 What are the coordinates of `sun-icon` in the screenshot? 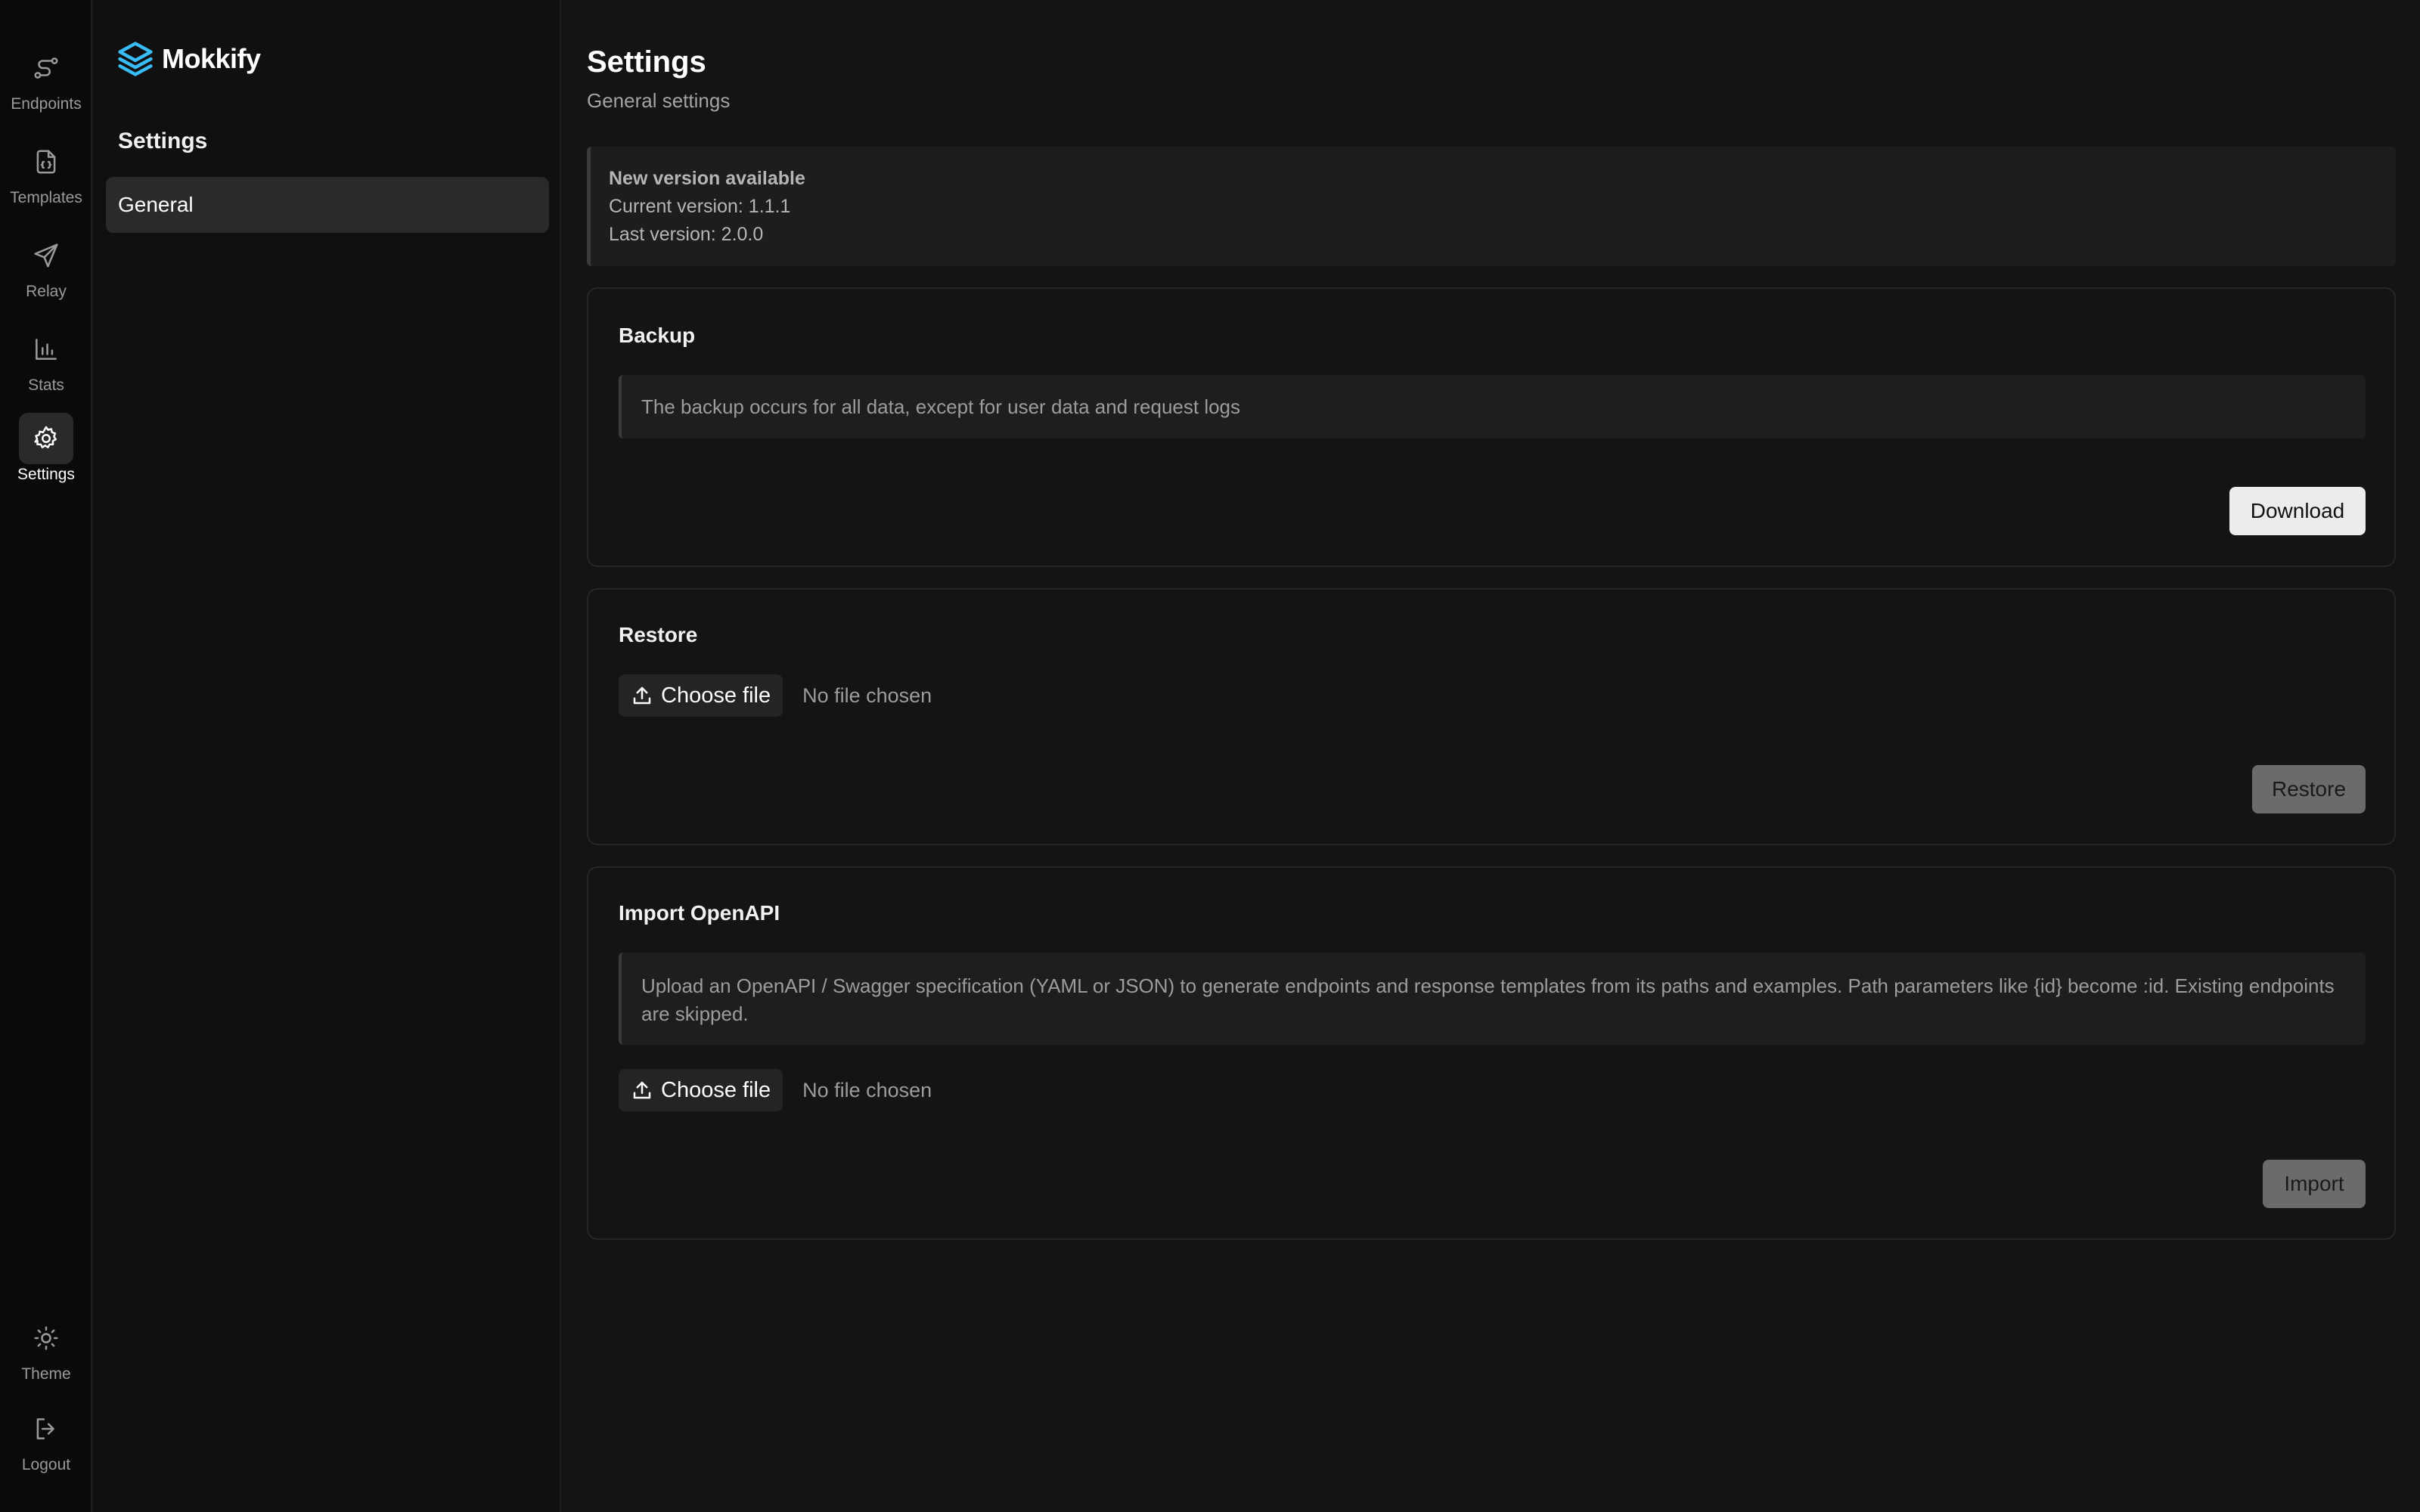 It's located at (46, 1338).